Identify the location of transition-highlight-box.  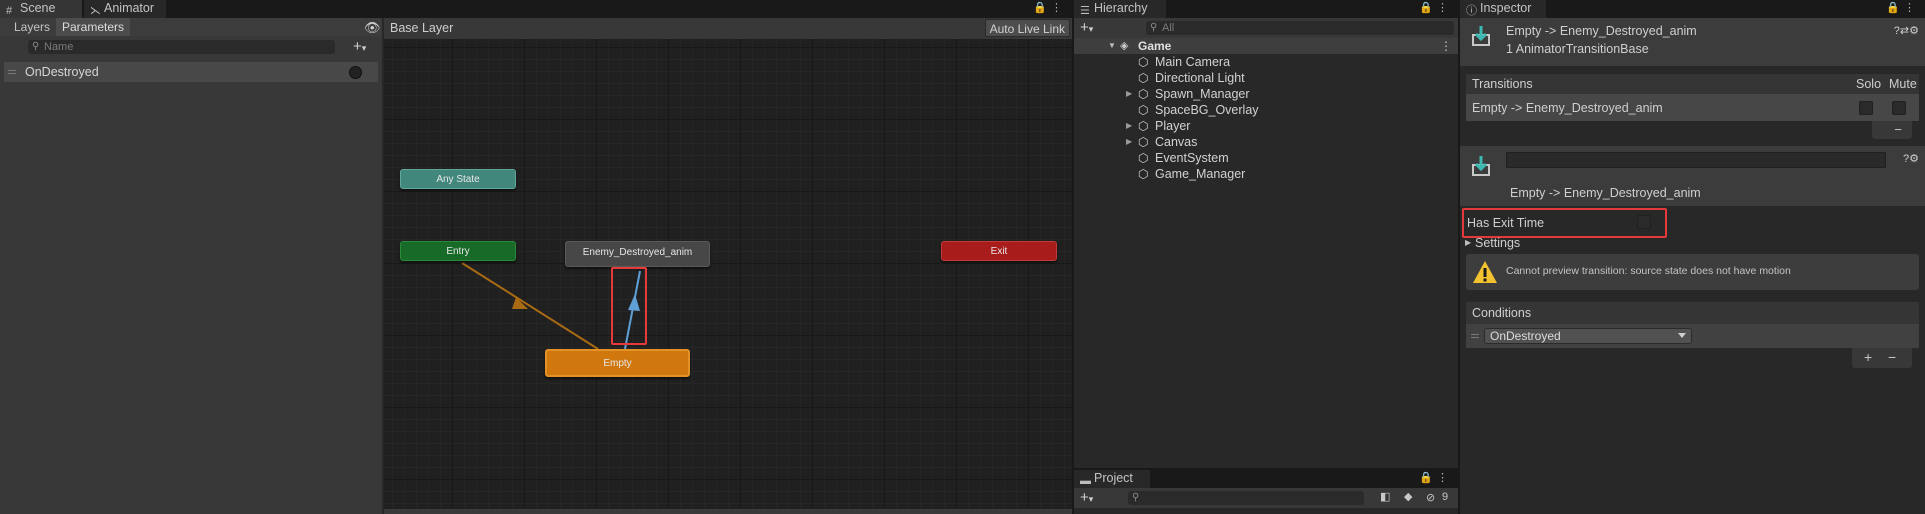
(629, 306).